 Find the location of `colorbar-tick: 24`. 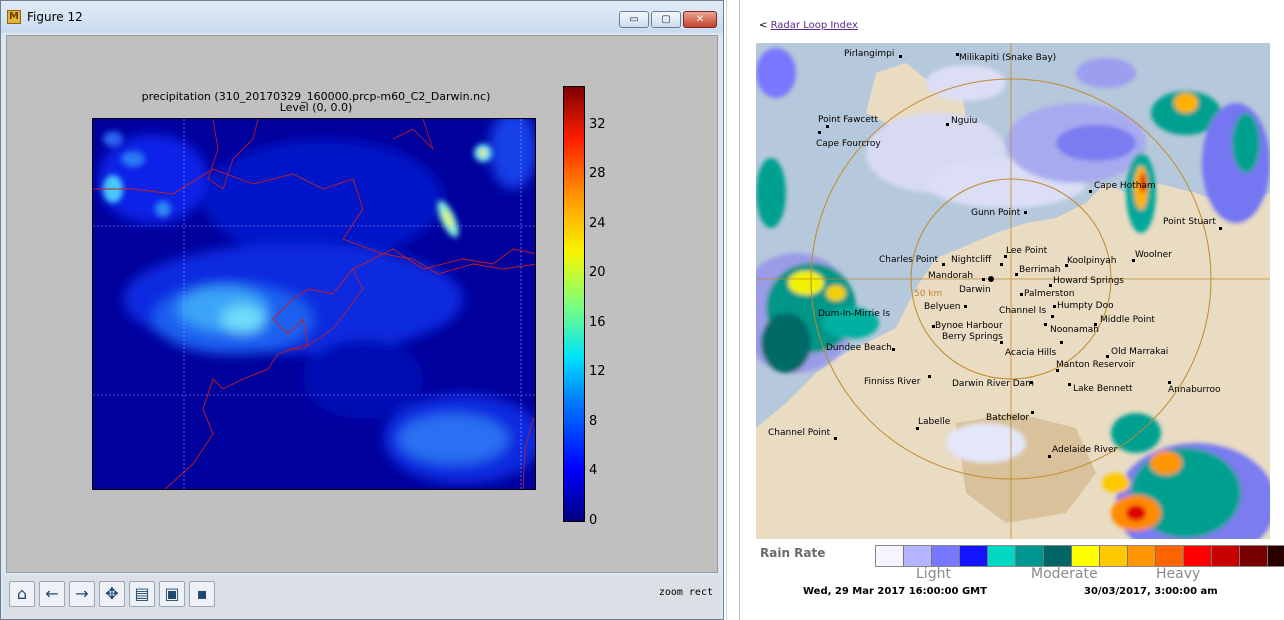

colorbar-tick: 24 is located at coordinates (597, 223).